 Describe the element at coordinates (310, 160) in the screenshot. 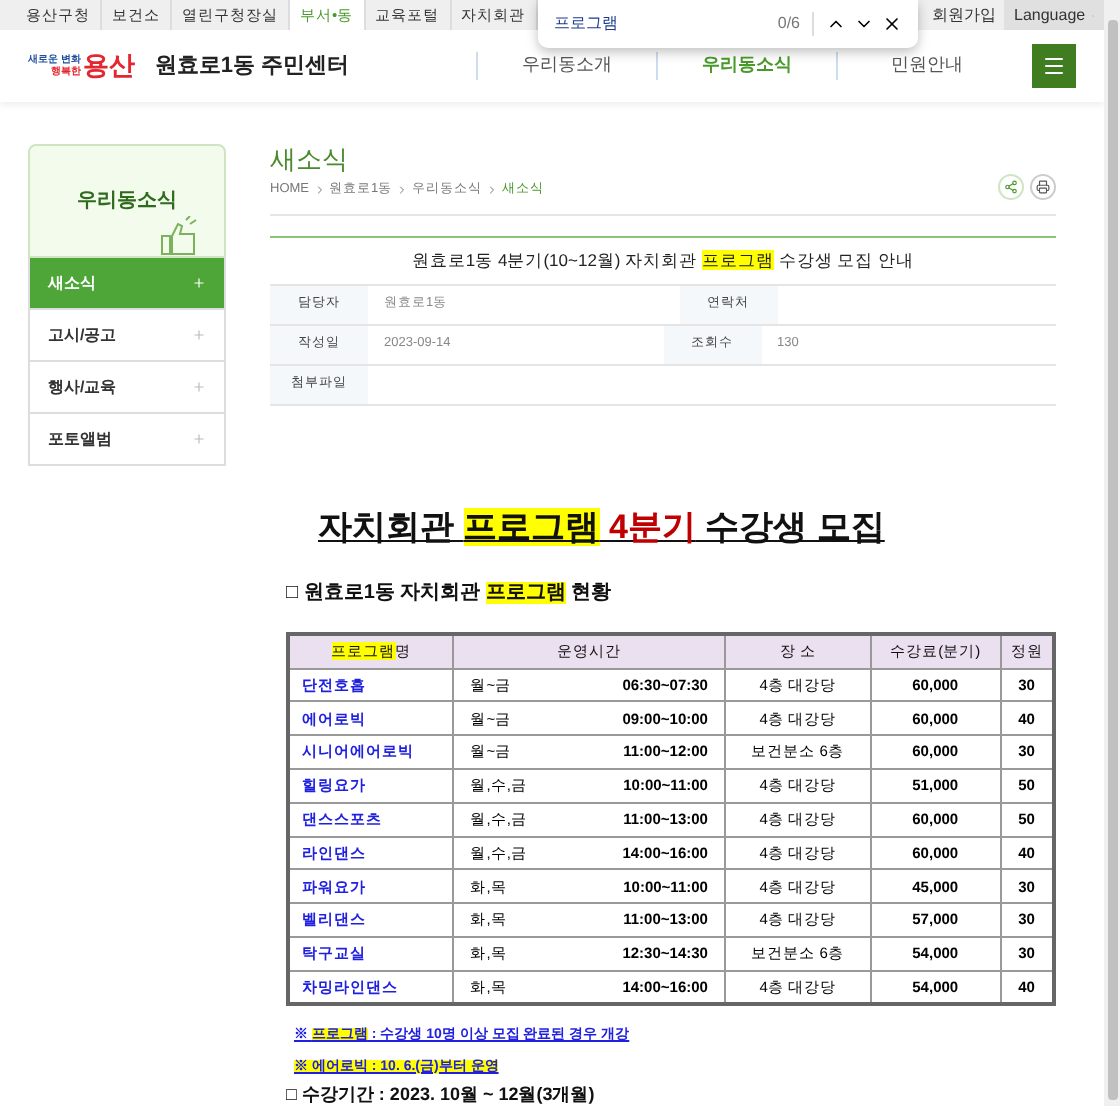

I see `page-title: 새소식` at that location.